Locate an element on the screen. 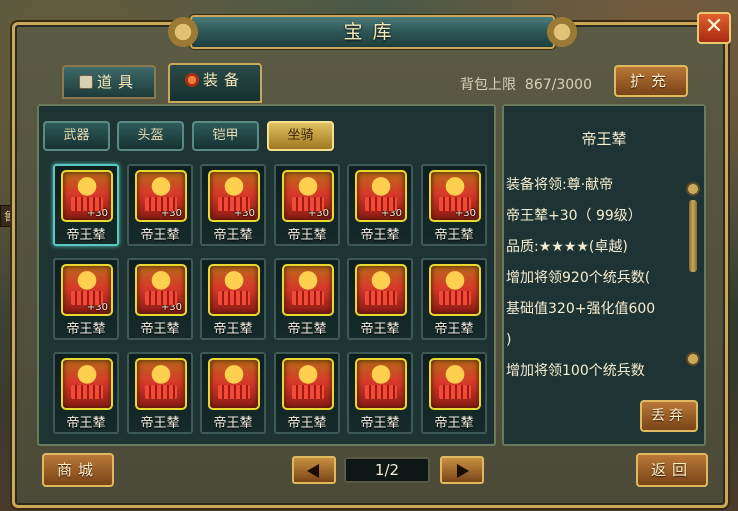 This screenshot has height=511, width=738. next-page-icon is located at coordinates (462, 470).